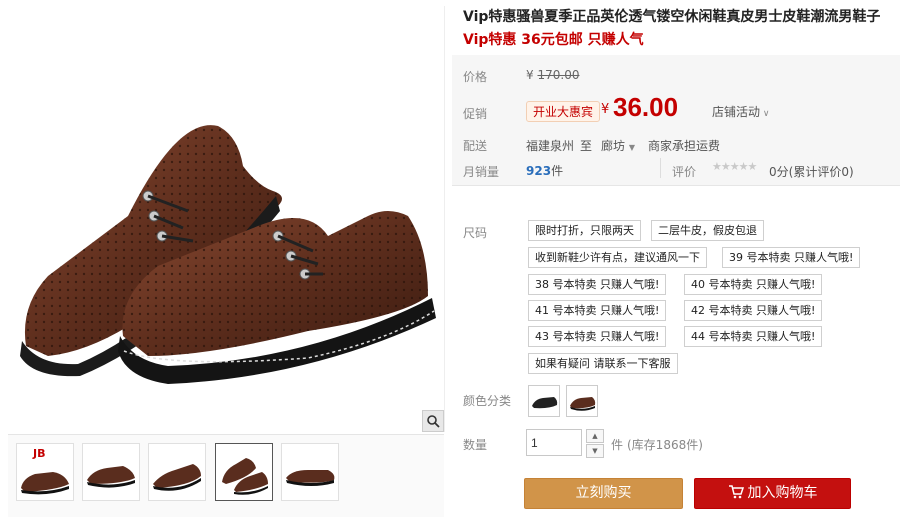 The height and width of the screenshot is (518, 900). What do you see at coordinates (550, 146) in the screenshot?
I see `delivery-from: 福建泉州` at bounding box center [550, 146].